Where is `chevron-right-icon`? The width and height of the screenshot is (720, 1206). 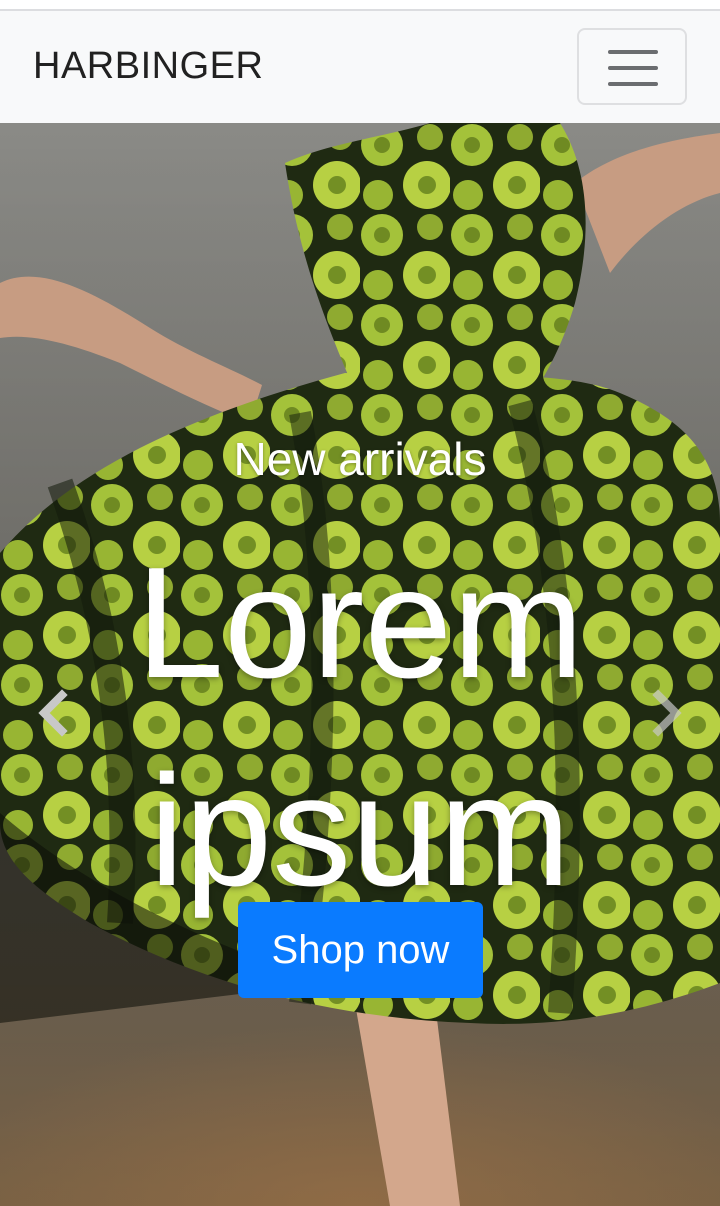
chevron-right-icon is located at coordinates (667, 713).